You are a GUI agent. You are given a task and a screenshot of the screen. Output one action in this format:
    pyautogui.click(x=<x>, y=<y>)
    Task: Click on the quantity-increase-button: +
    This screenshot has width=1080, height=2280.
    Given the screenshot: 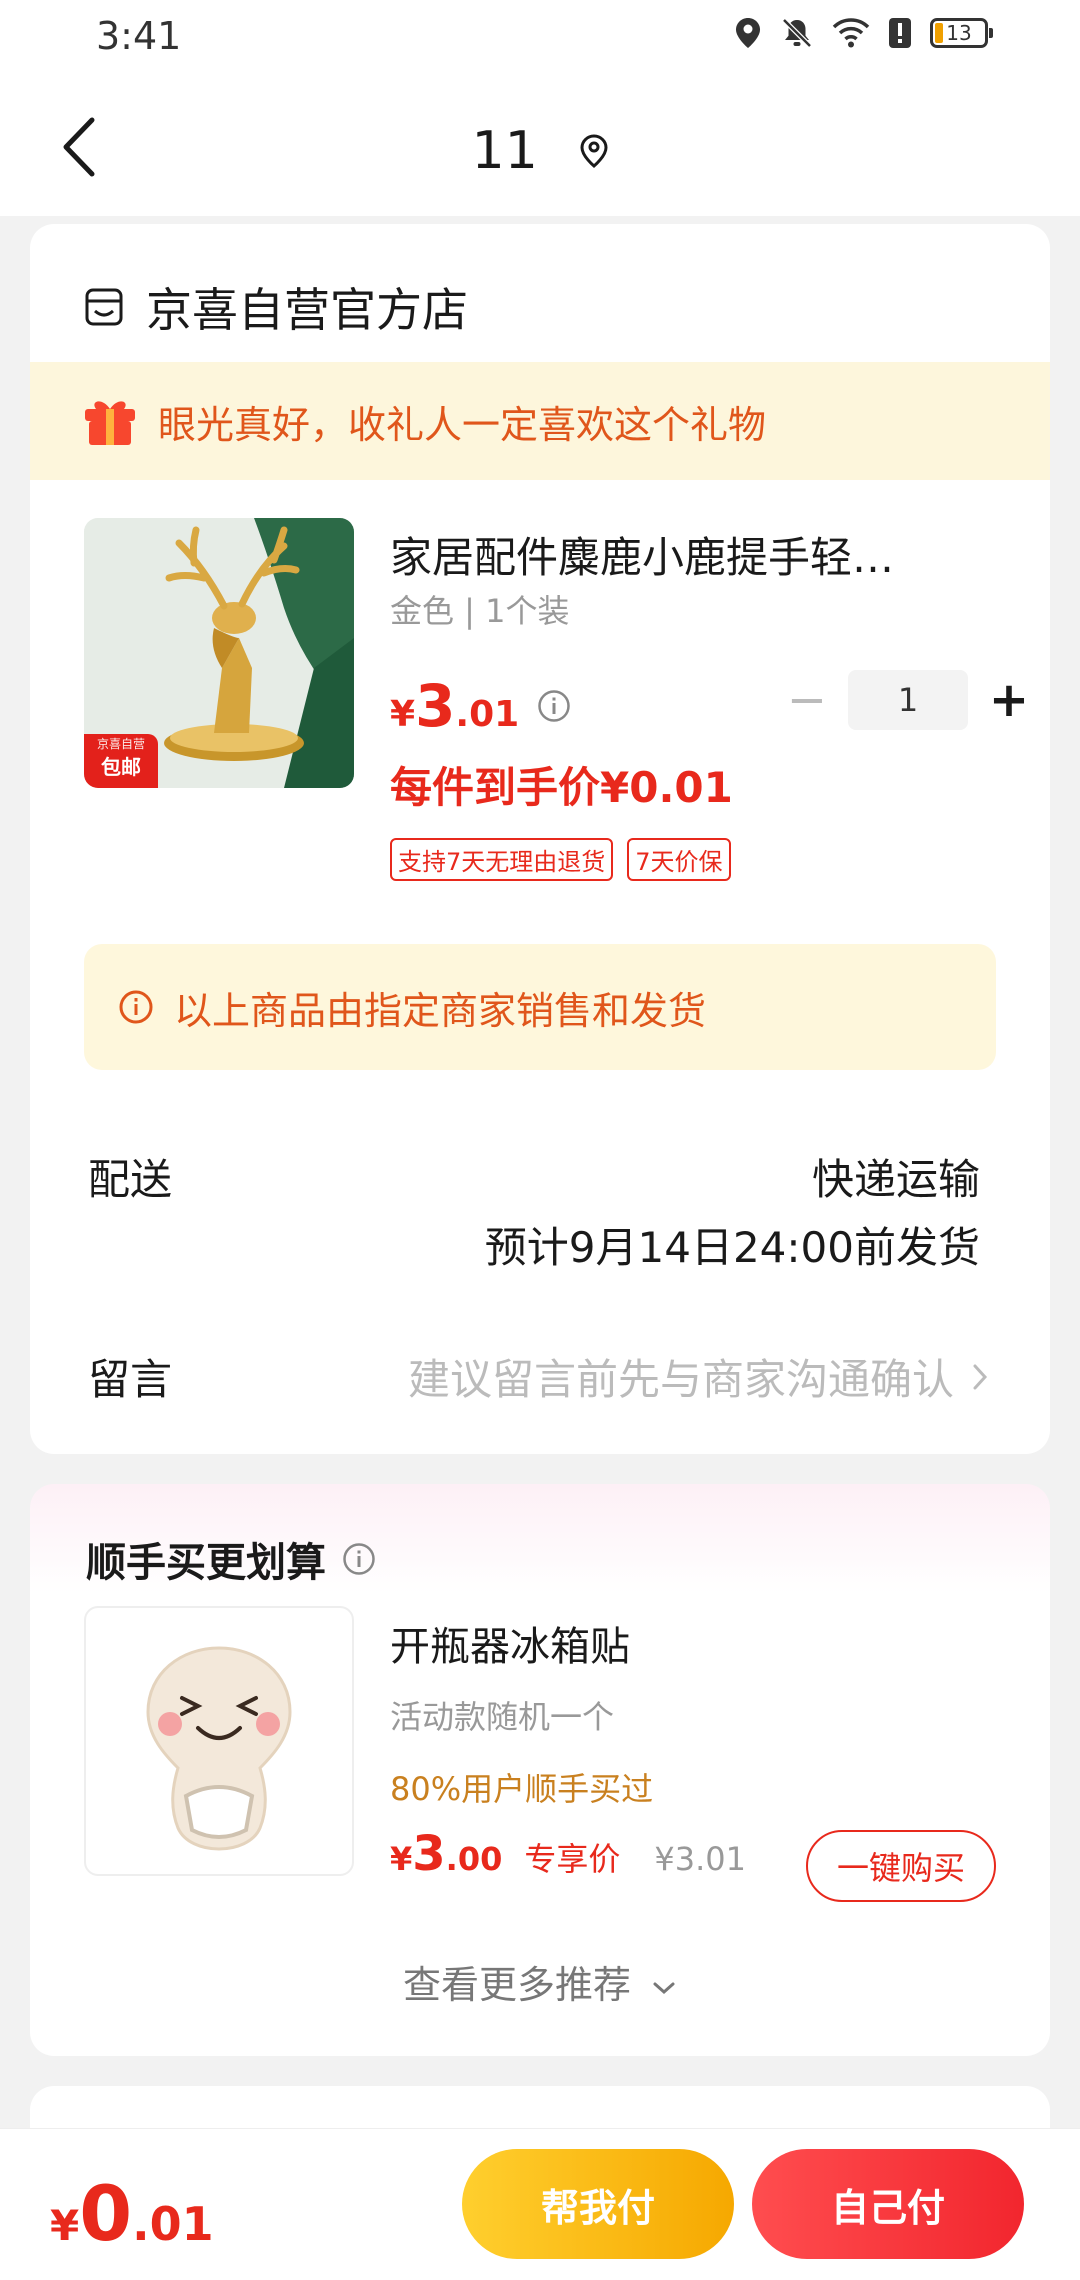 What is the action you would take?
    pyautogui.click(x=1009, y=700)
    